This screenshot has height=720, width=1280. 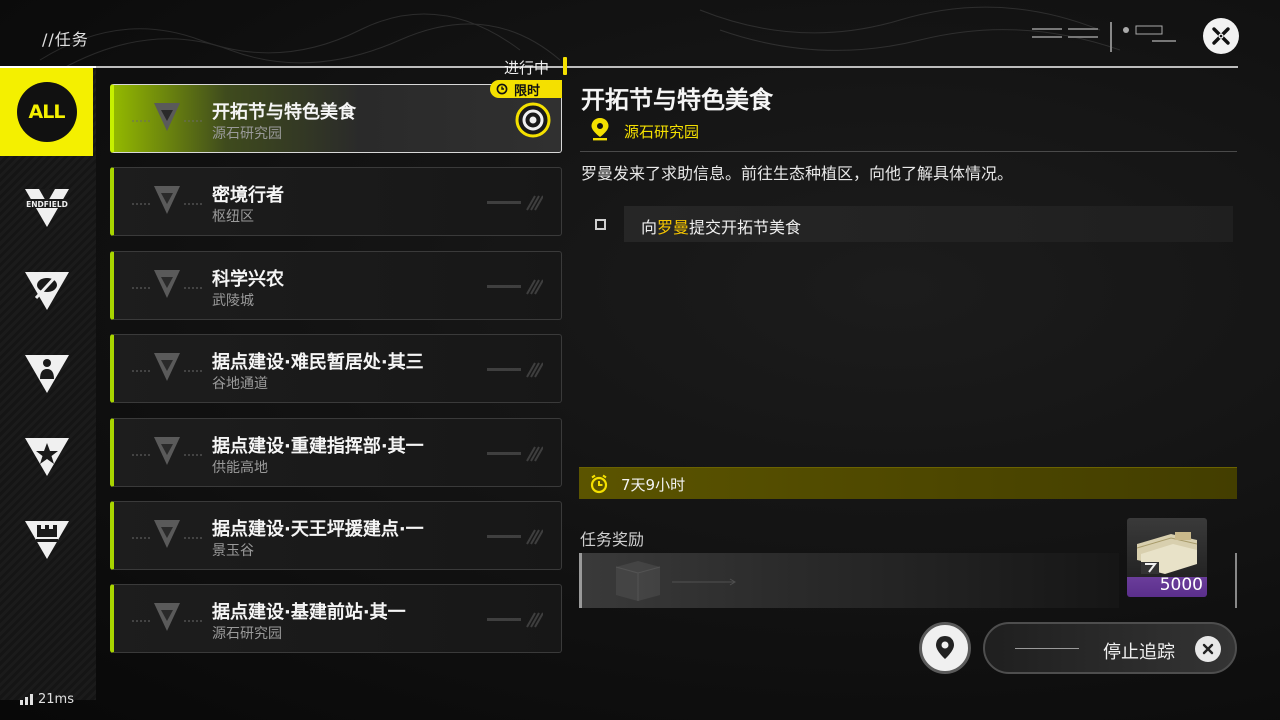 I want to click on reward-strip-end, so click(x=1236, y=580).